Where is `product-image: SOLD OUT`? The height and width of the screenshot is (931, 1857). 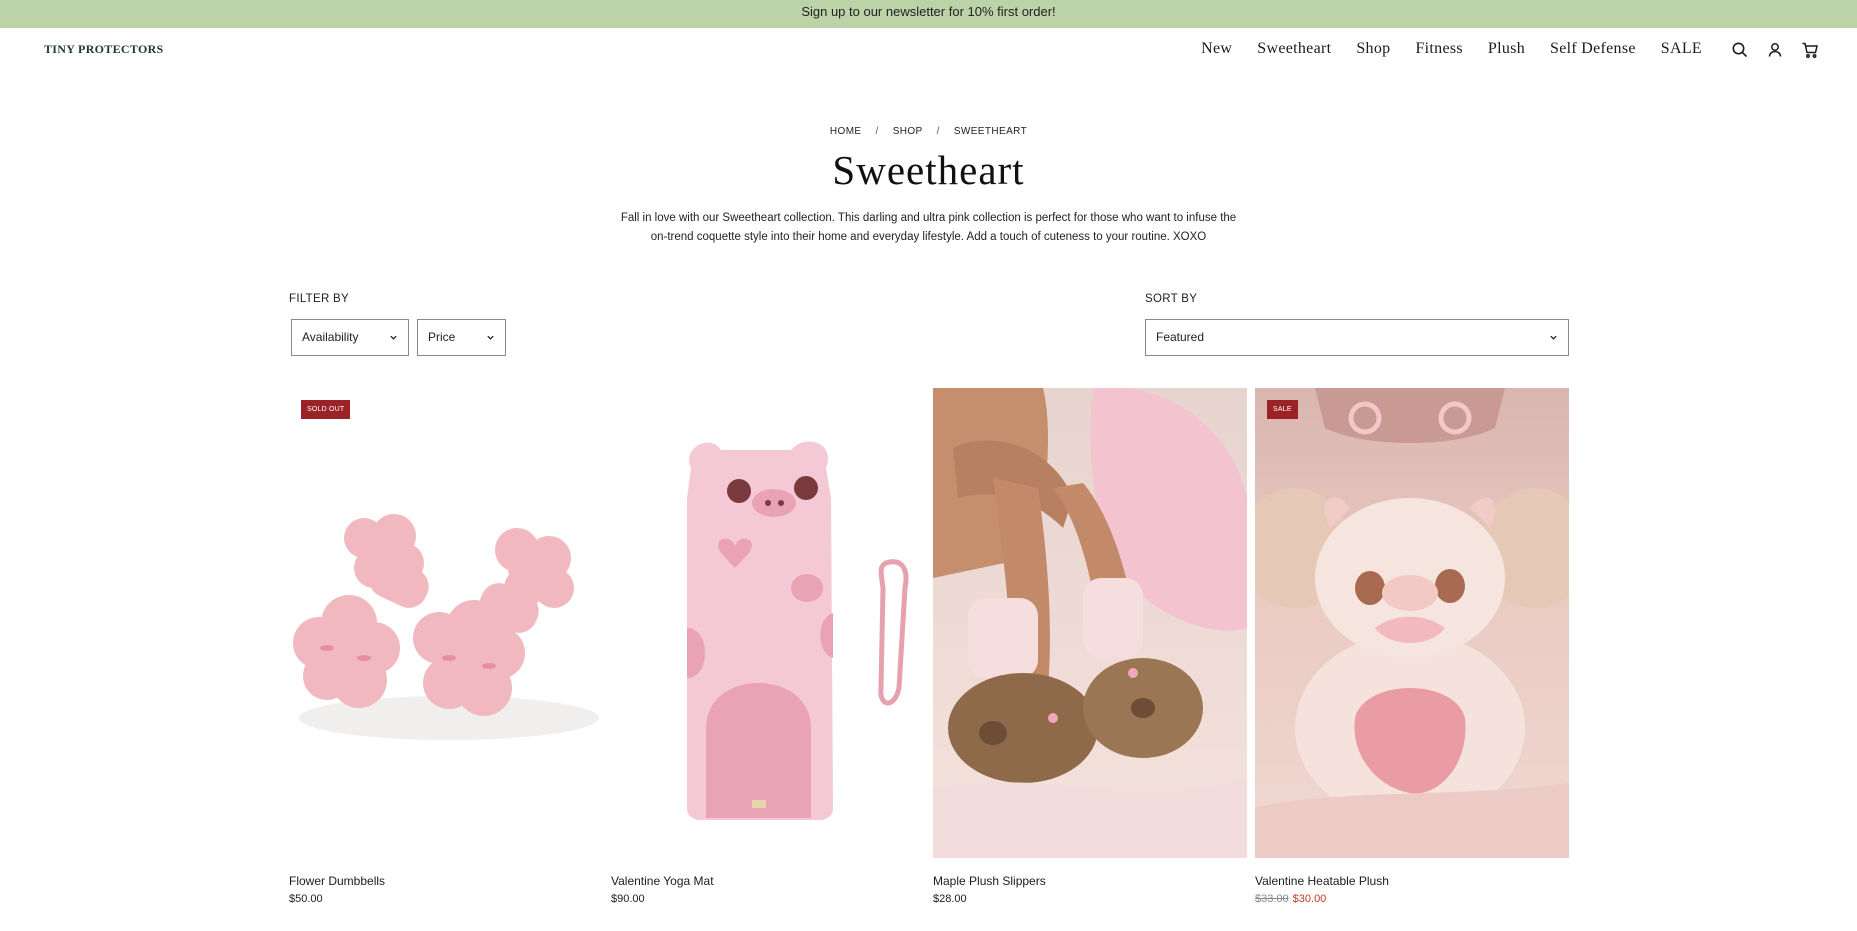 product-image: SOLD OUT is located at coordinates (446, 623).